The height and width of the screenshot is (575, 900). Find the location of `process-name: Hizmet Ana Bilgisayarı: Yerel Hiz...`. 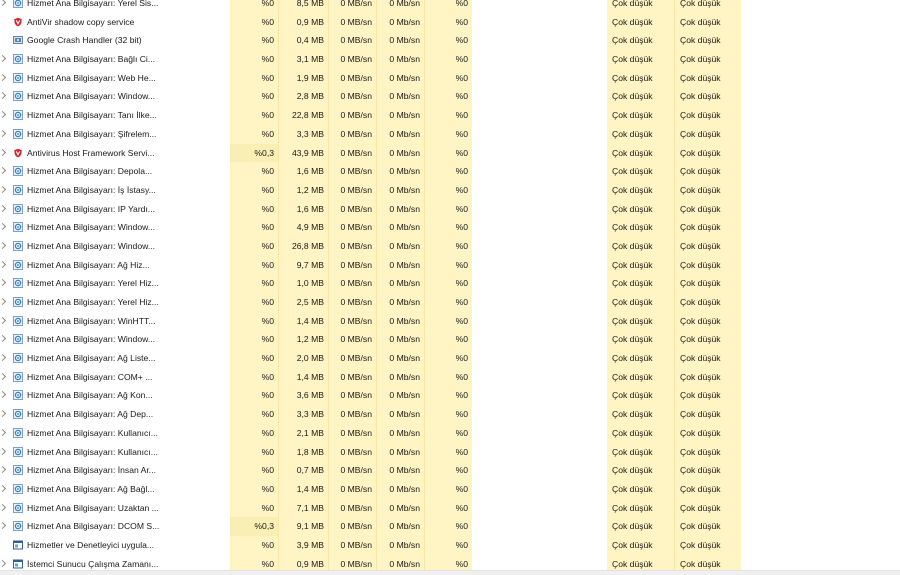

process-name: Hizmet Ana Bilgisayarı: Yerel Hiz... is located at coordinates (93, 283).